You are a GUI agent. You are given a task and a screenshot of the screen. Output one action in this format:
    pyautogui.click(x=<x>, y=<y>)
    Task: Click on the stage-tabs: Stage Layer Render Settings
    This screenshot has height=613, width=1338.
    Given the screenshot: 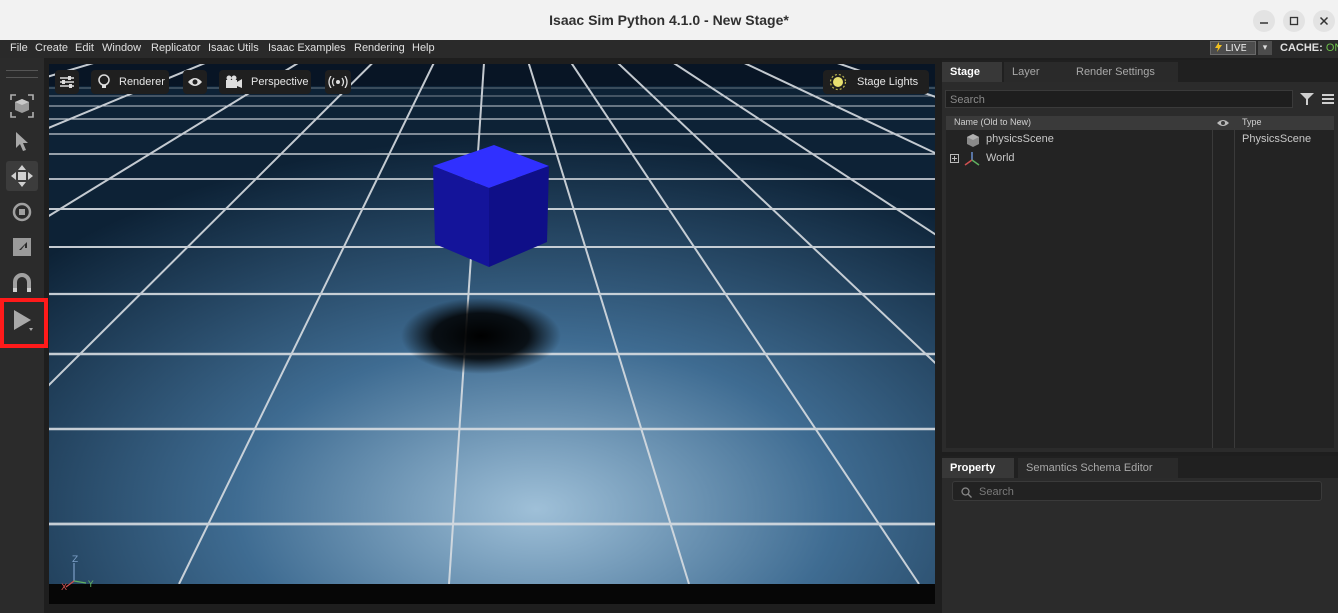 What is the action you would take?
    pyautogui.click(x=1140, y=71)
    